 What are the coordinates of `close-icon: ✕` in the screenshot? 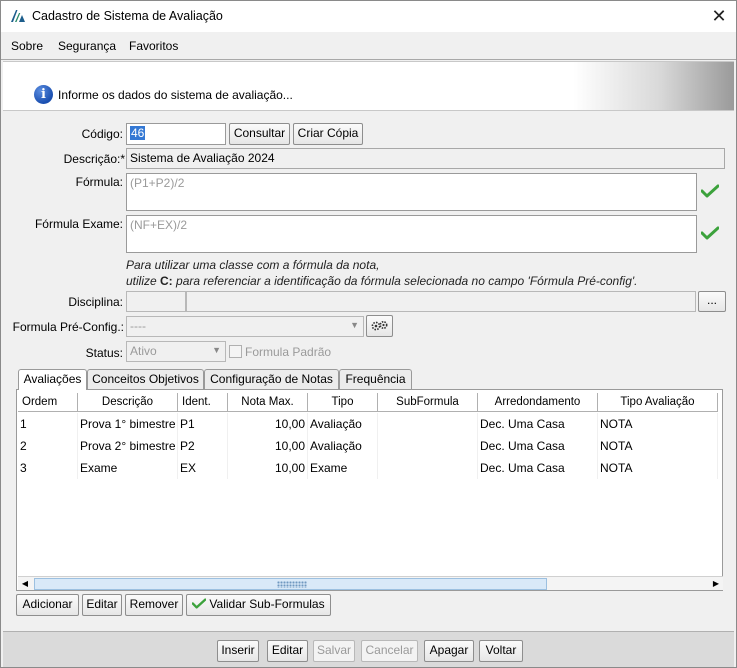 It's located at (719, 16).